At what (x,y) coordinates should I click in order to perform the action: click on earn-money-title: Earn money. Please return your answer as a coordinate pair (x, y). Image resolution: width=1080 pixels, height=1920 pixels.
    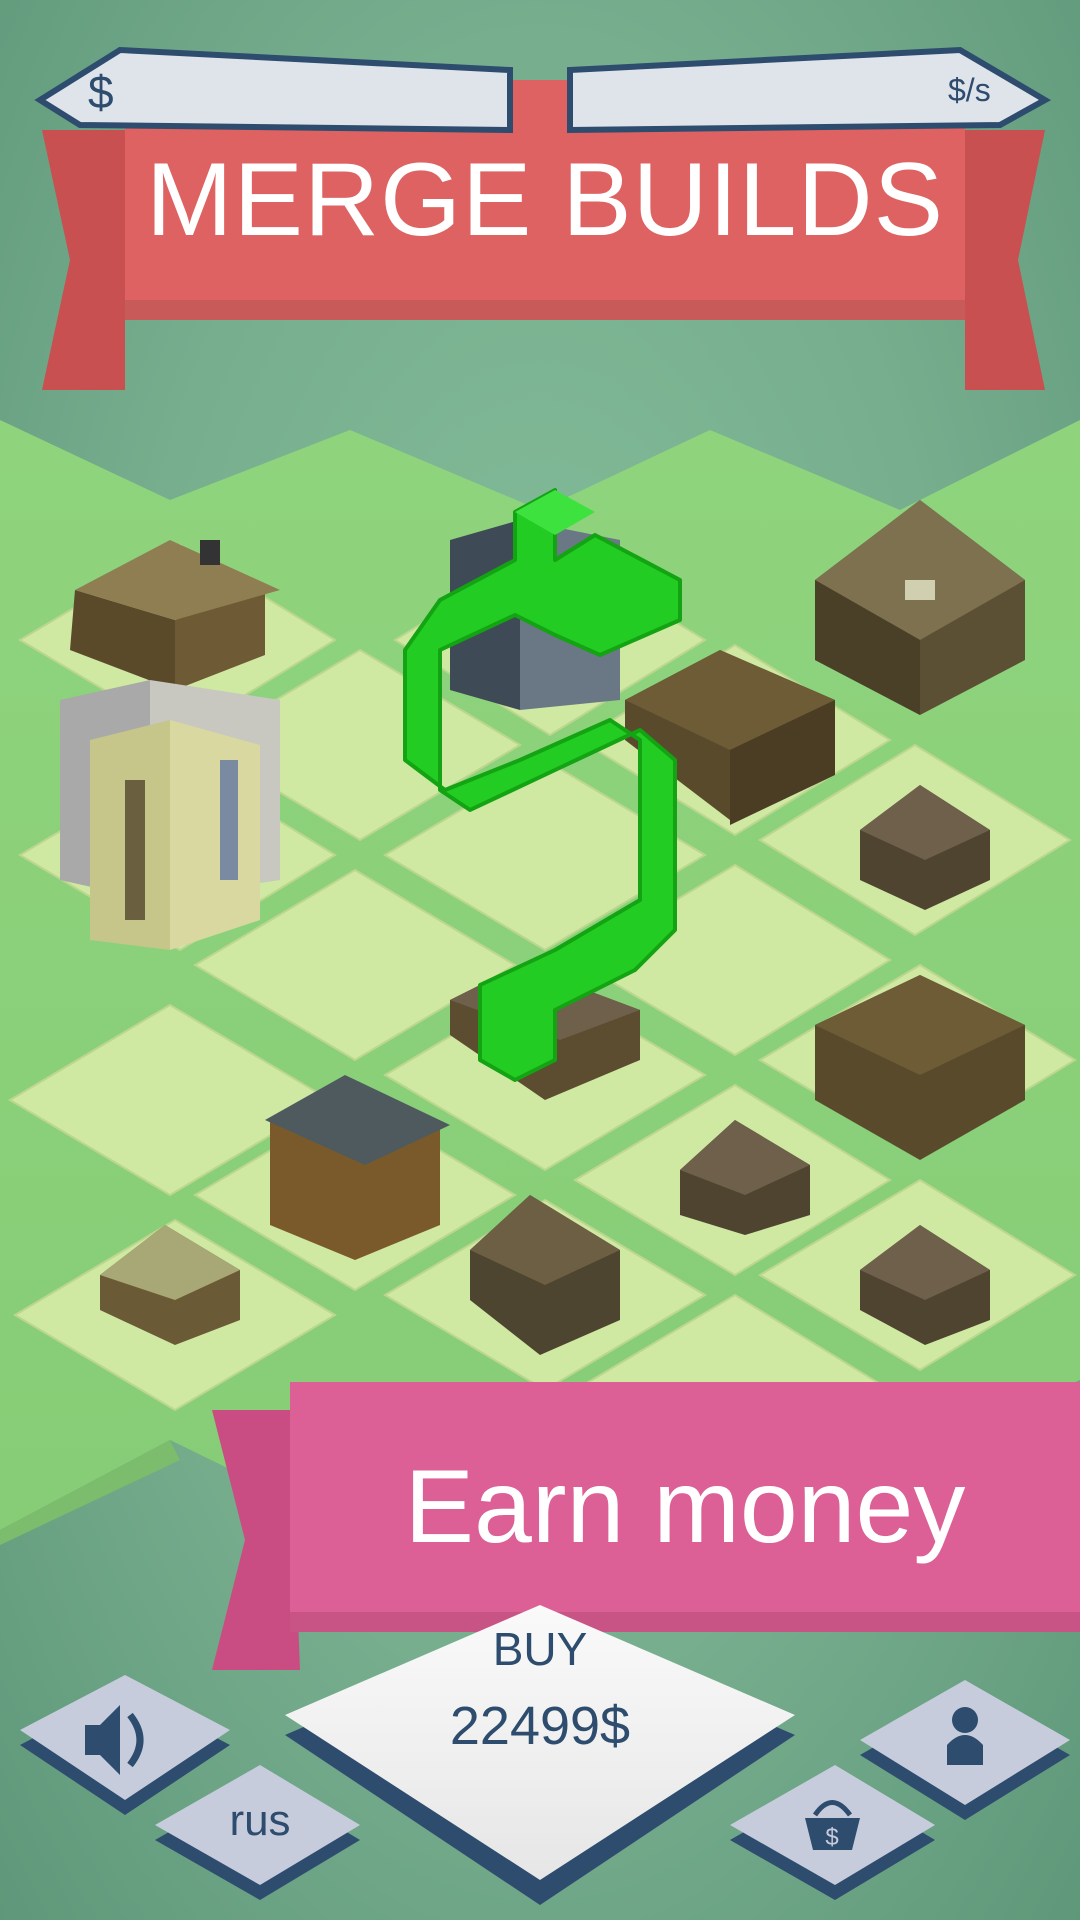
    Looking at the image, I should click on (685, 1506).